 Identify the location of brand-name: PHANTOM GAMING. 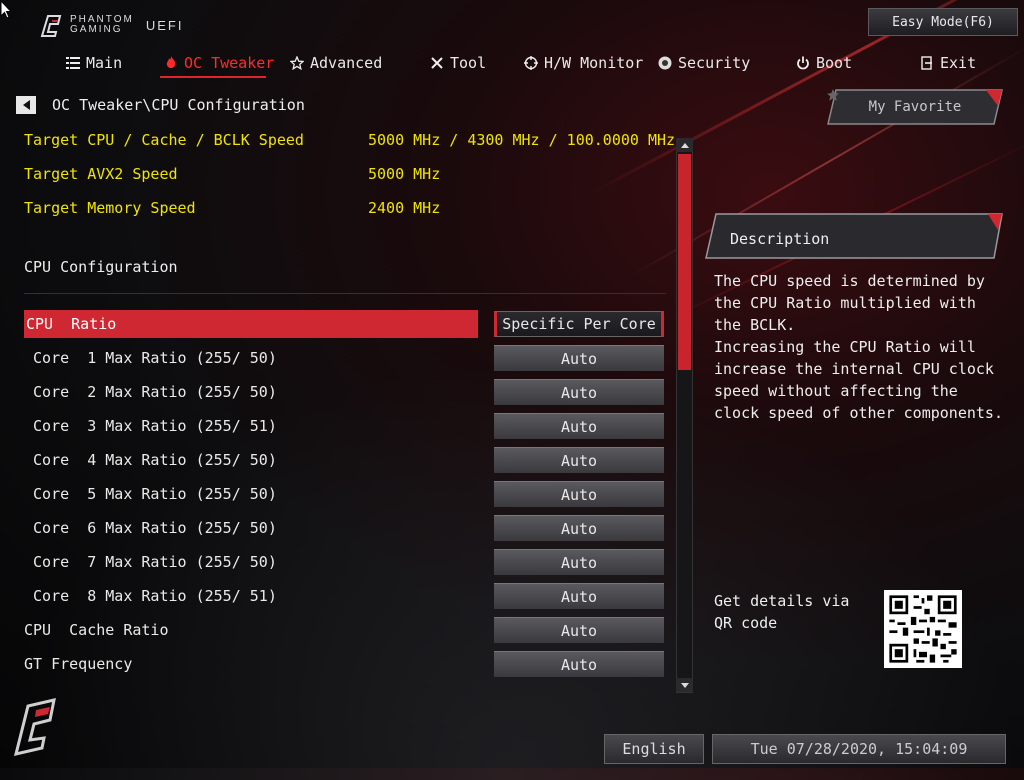
(102, 24).